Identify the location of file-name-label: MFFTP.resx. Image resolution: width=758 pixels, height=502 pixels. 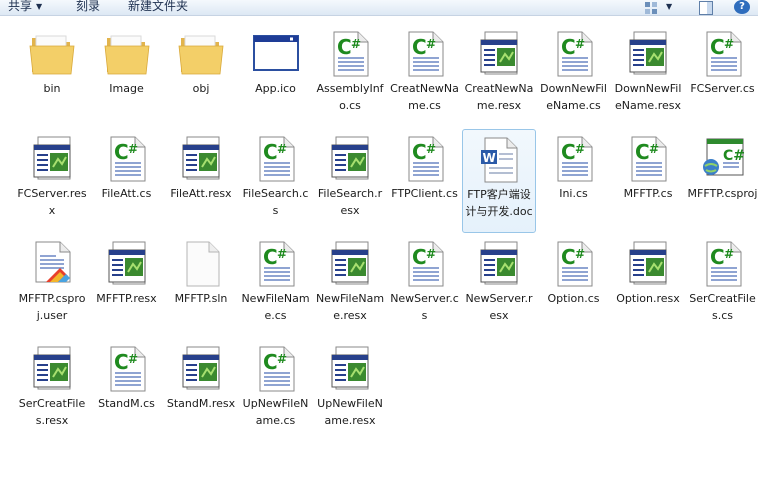
(126, 298).